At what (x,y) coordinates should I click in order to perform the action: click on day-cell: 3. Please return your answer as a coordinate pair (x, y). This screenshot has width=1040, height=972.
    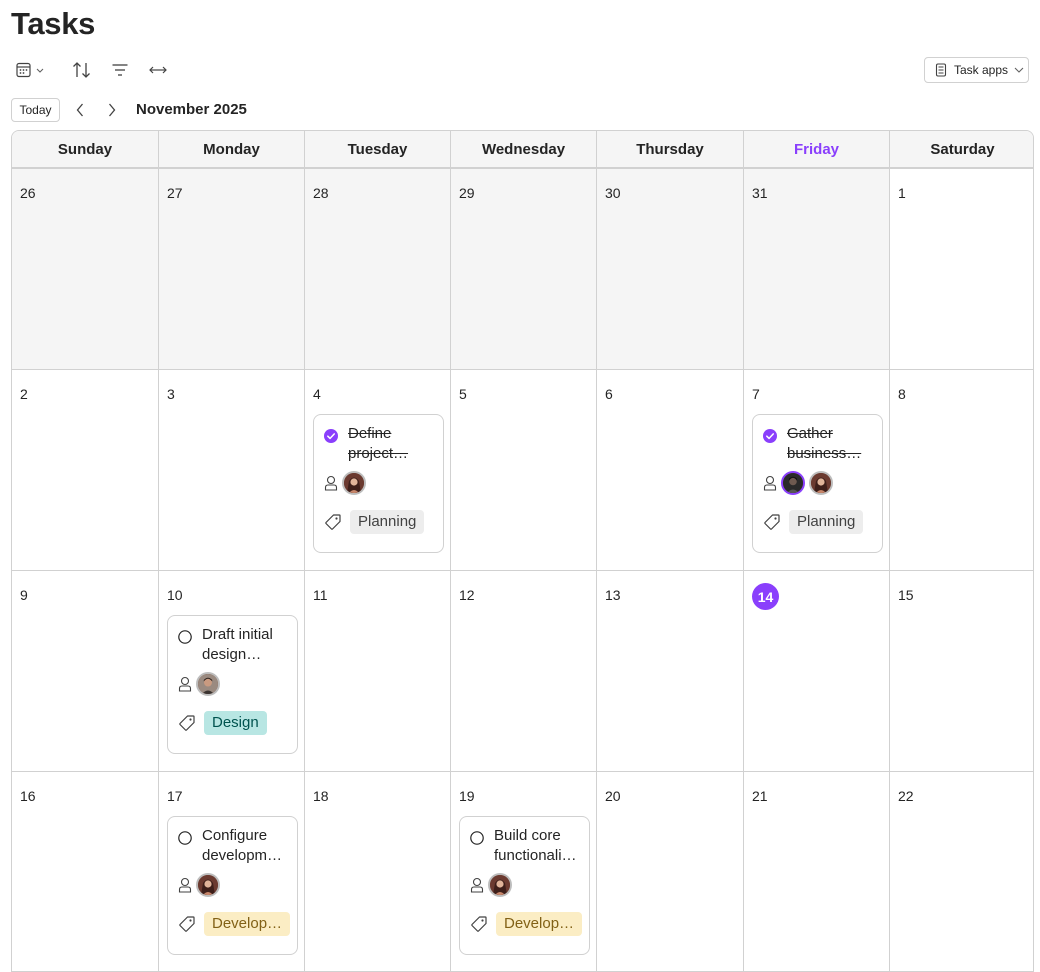
    Looking at the image, I should click on (231, 469).